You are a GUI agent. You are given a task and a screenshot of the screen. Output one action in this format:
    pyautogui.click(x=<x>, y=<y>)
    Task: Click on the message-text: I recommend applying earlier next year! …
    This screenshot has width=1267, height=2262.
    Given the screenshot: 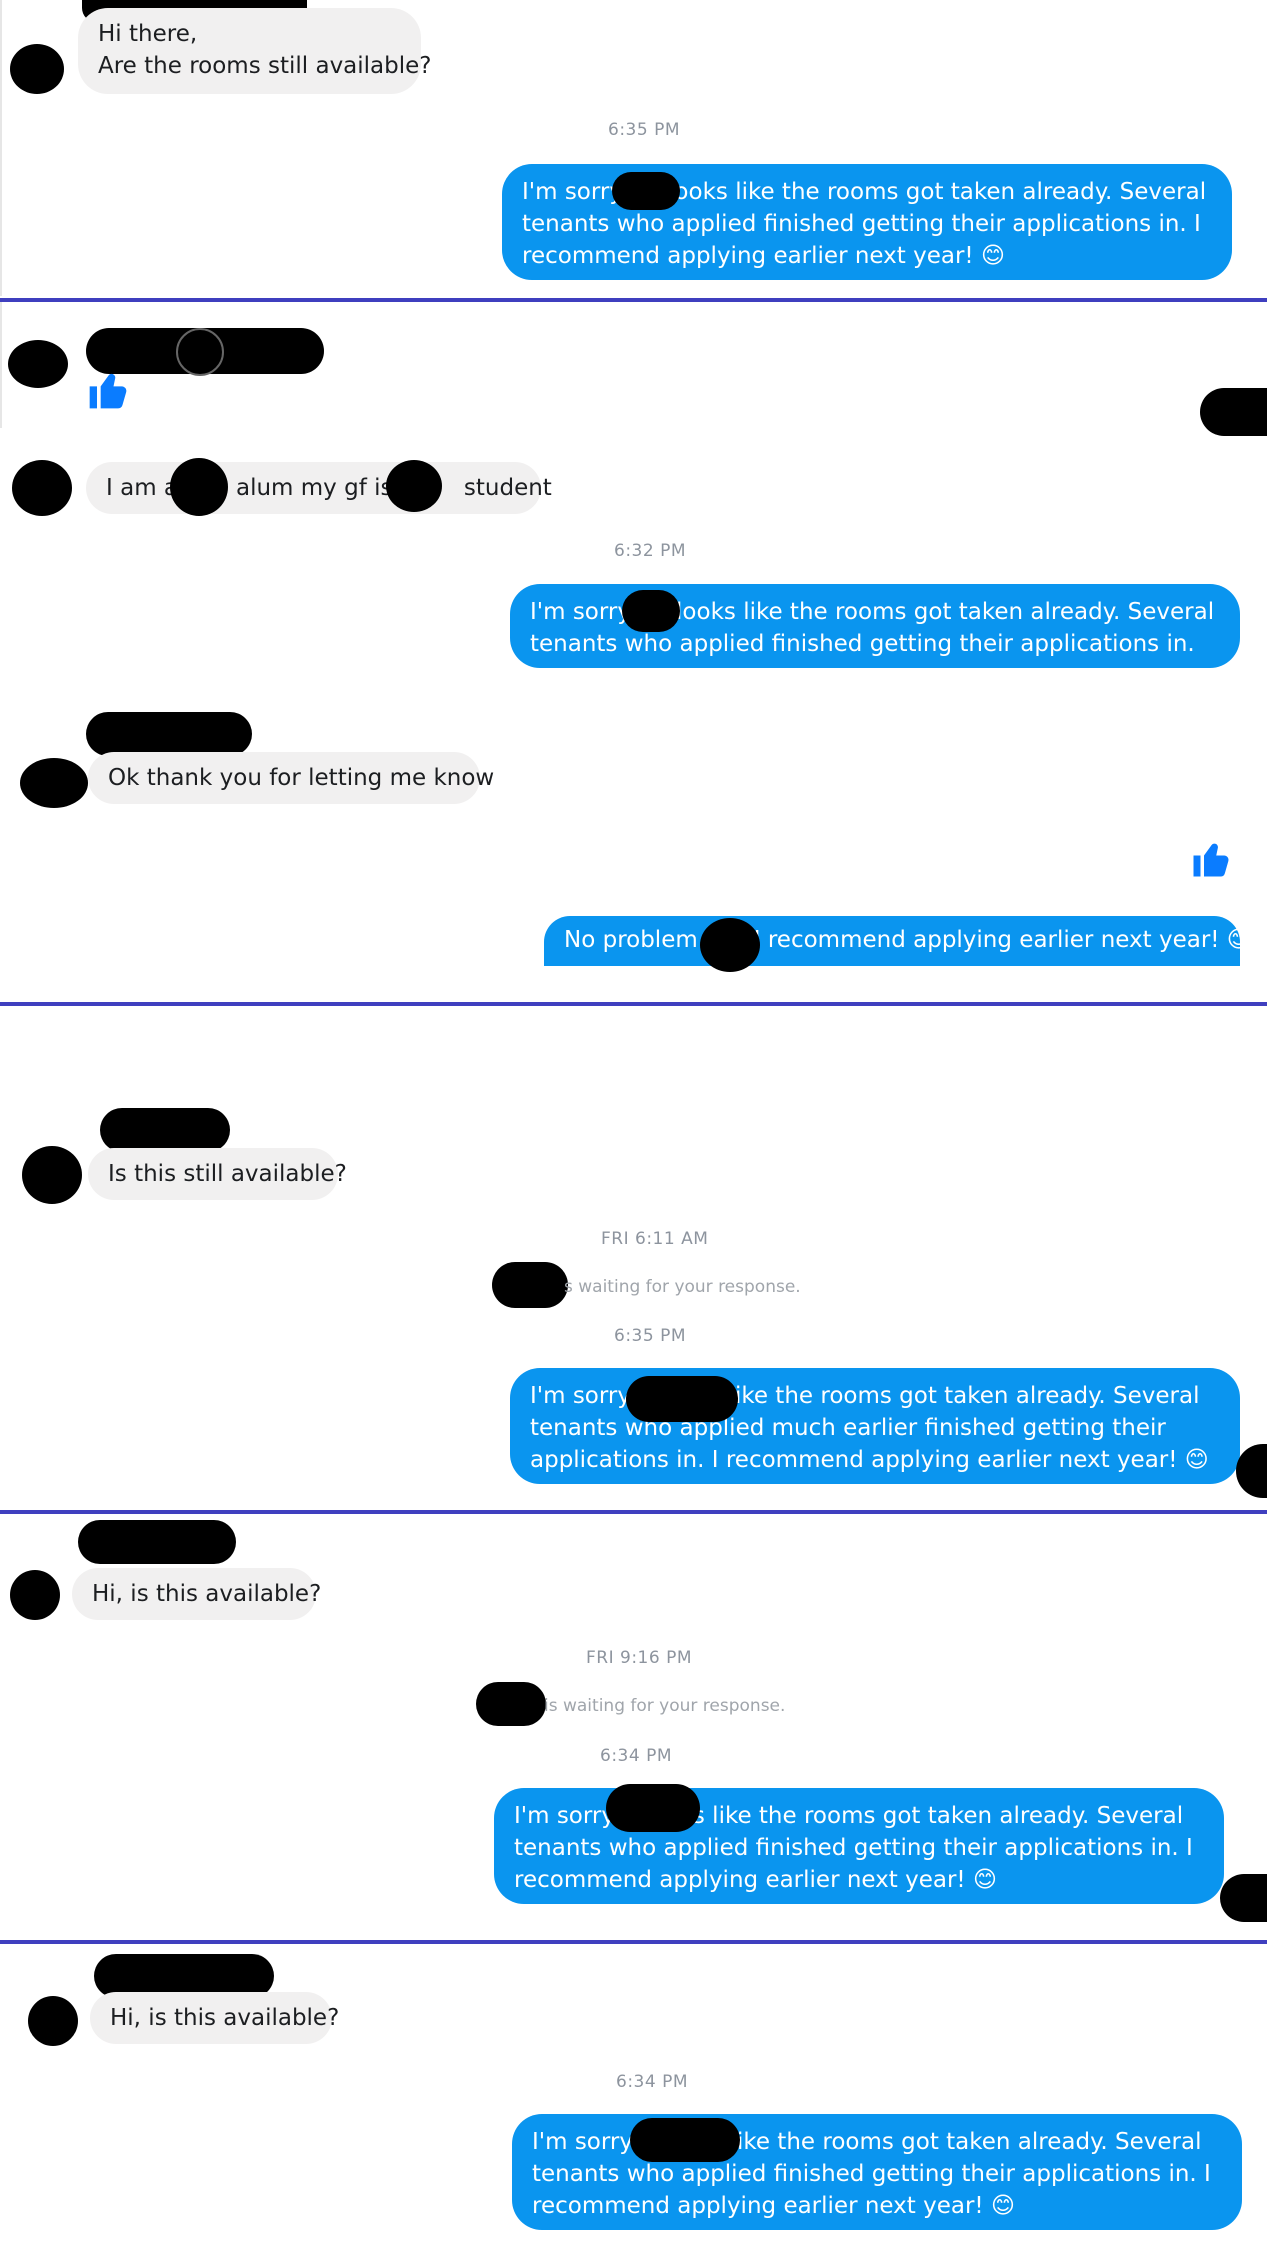 What is the action you would take?
    pyautogui.click(x=1002, y=940)
    